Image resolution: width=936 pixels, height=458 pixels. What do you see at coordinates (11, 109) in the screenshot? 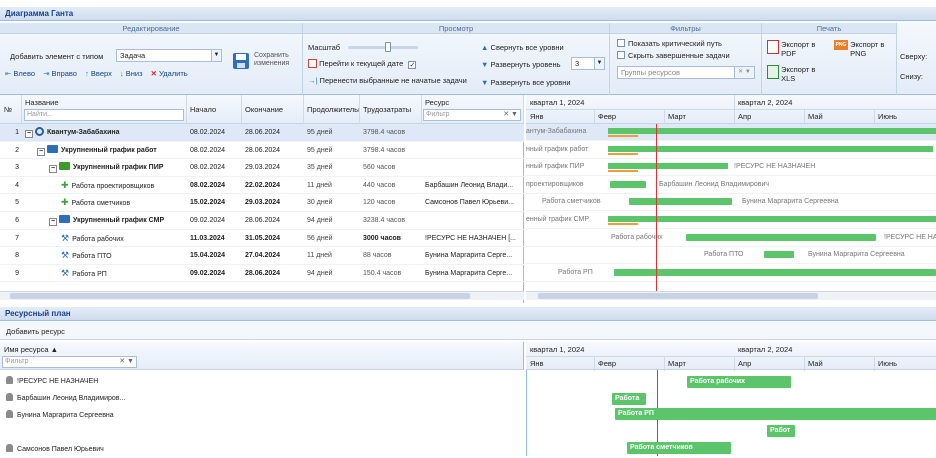
I see `col-num: №` at bounding box center [11, 109].